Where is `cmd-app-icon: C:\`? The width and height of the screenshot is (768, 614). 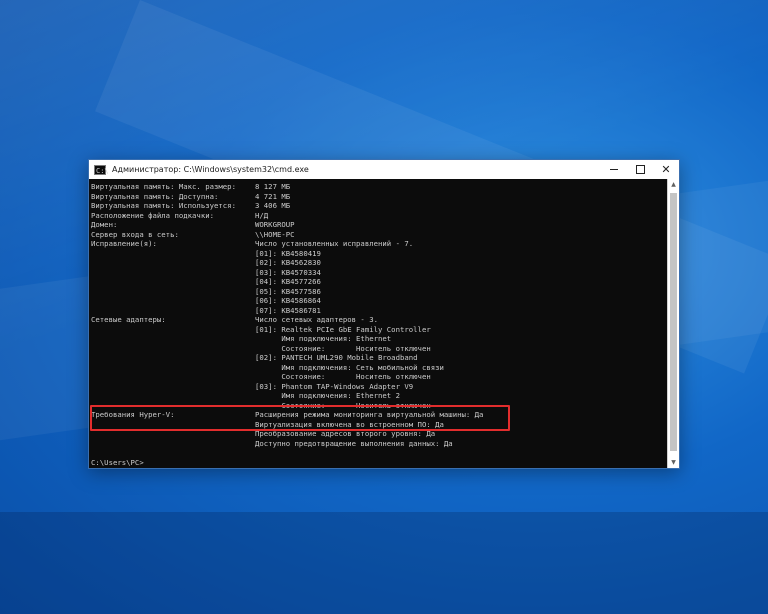 cmd-app-icon: C:\ is located at coordinates (101, 169).